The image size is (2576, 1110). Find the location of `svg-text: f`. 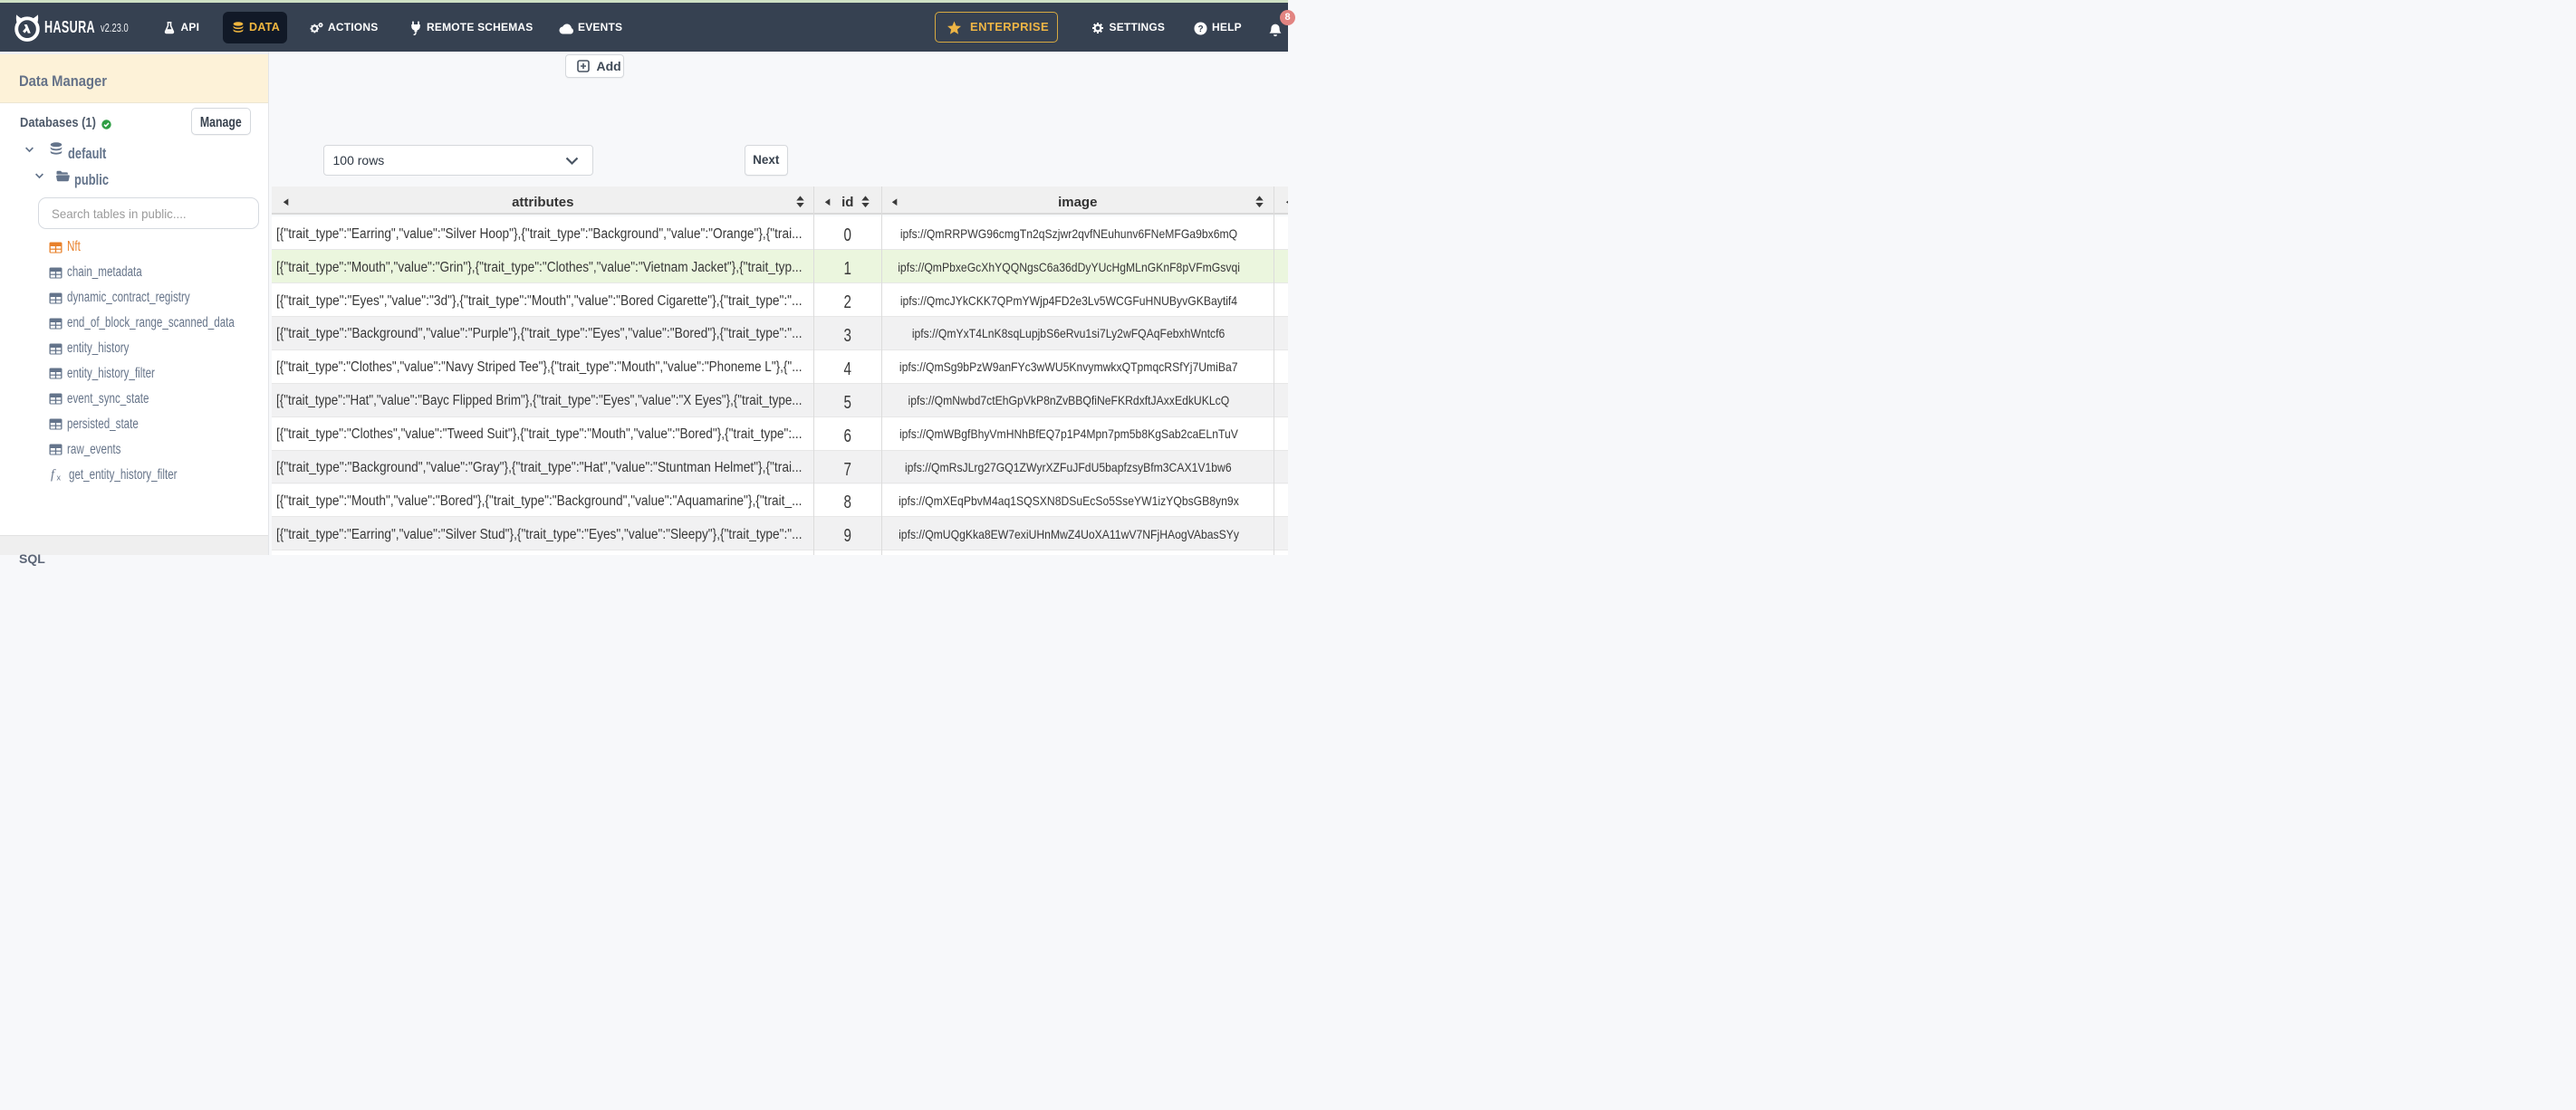

svg-text: f is located at coordinates (53, 475).